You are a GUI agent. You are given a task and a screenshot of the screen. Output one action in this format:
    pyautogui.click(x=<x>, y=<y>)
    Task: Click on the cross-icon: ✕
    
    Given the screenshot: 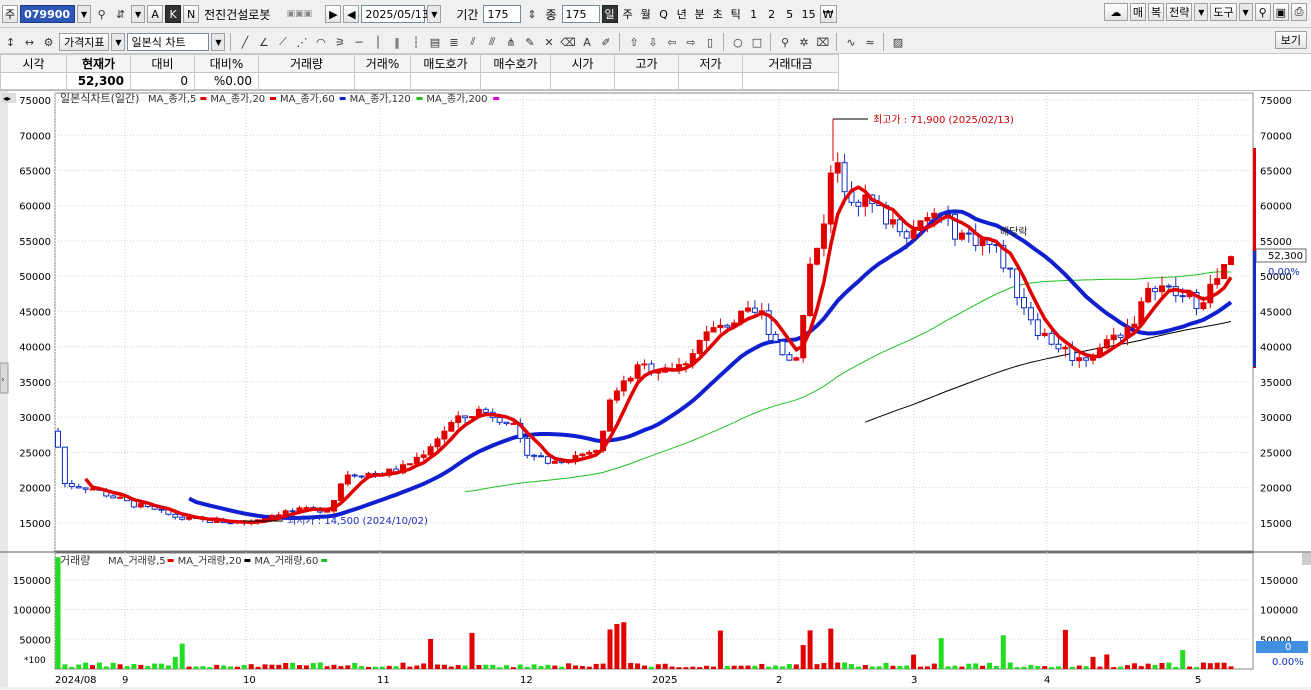 What is the action you would take?
    pyautogui.click(x=548, y=42)
    